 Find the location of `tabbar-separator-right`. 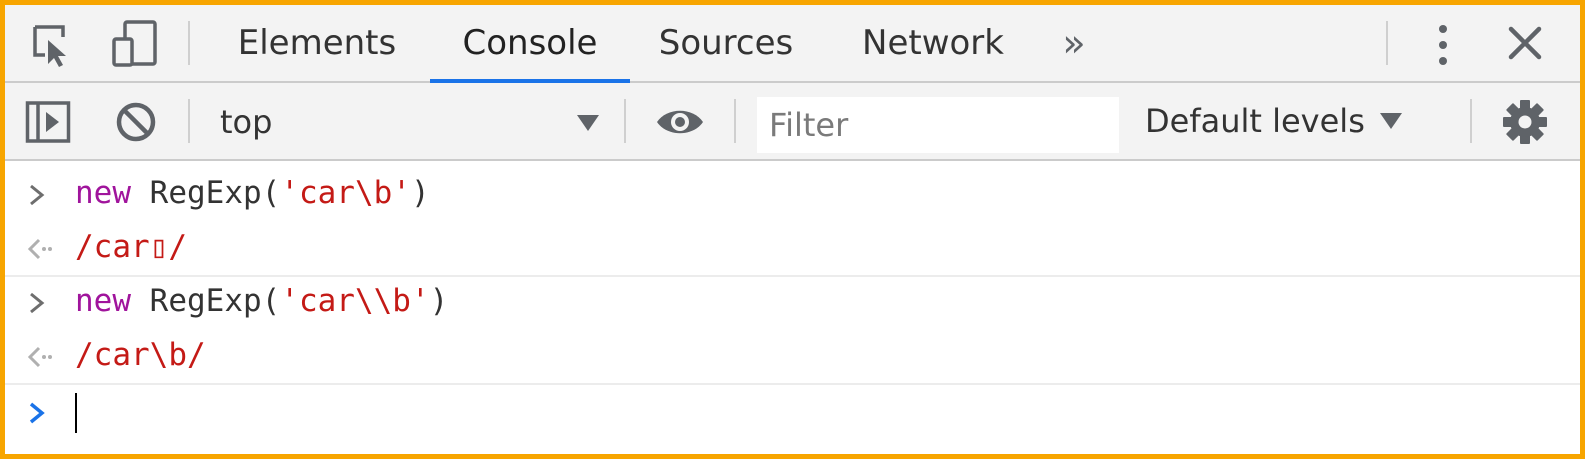

tabbar-separator-right is located at coordinates (1387, 43).